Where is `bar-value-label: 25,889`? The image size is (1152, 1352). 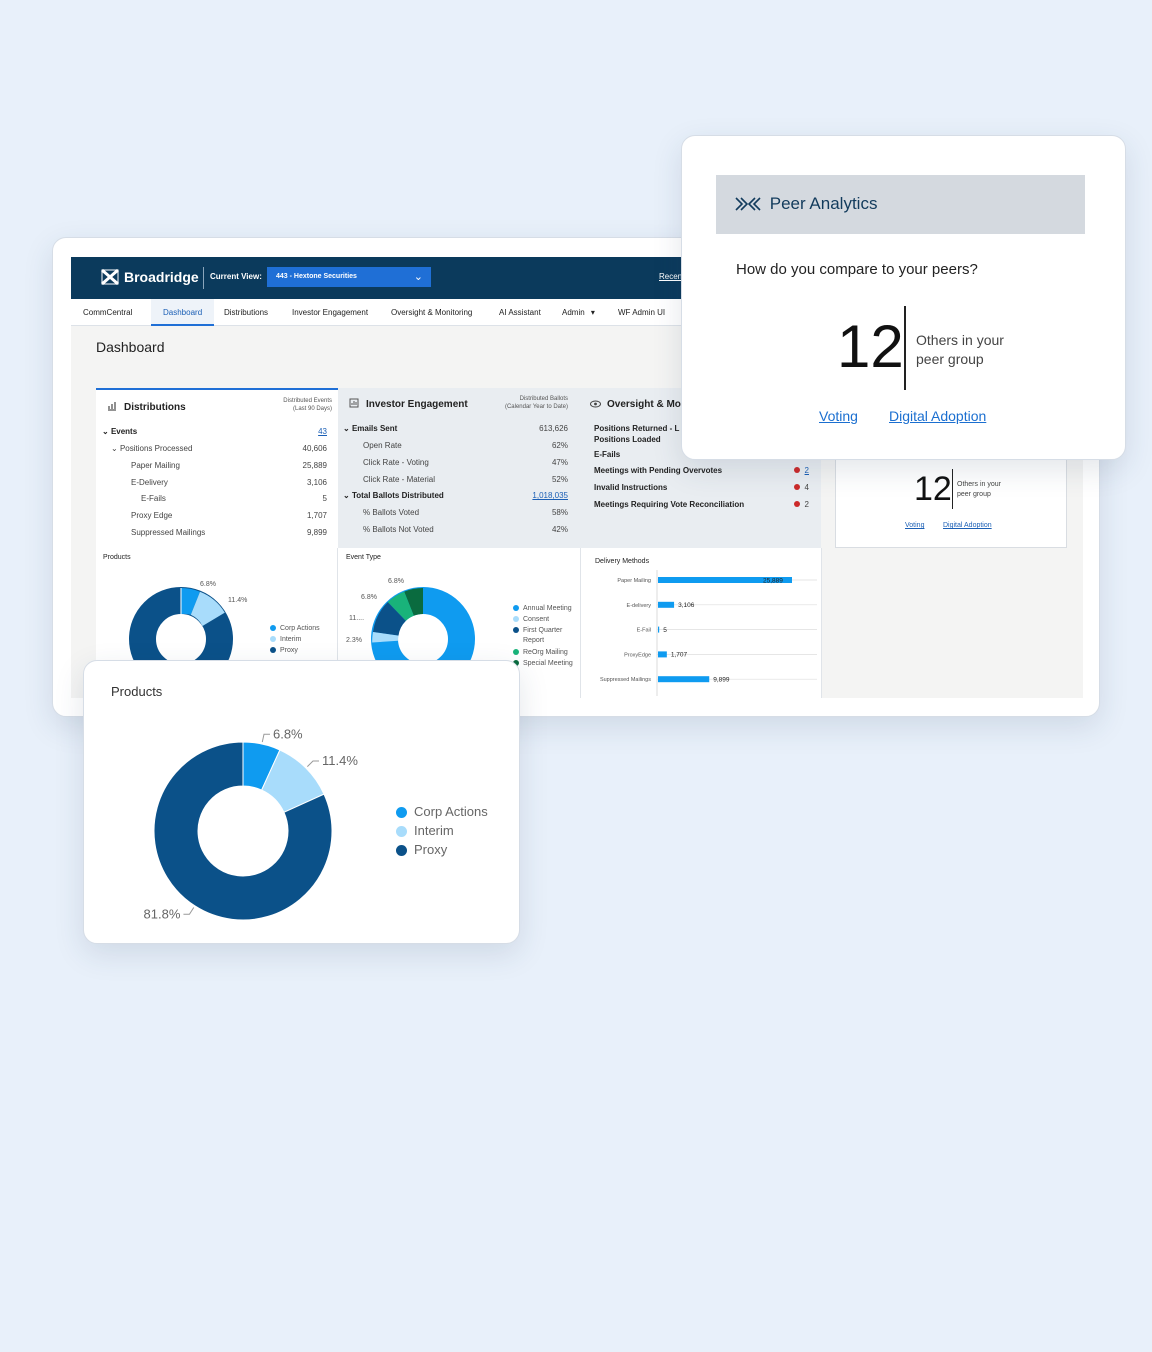
bar-value-label: 25,889 is located at coordinates (773, 580).